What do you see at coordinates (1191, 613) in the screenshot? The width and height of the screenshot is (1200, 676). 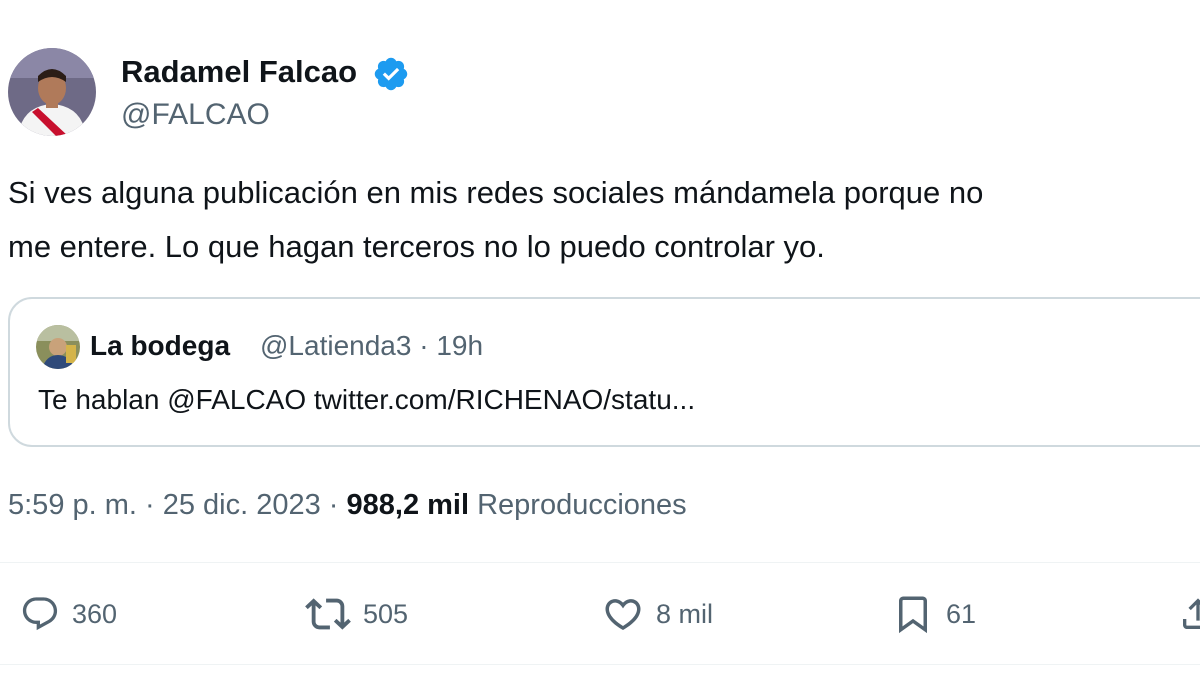 I see `share-icon` at bounding box center [1191, 613].